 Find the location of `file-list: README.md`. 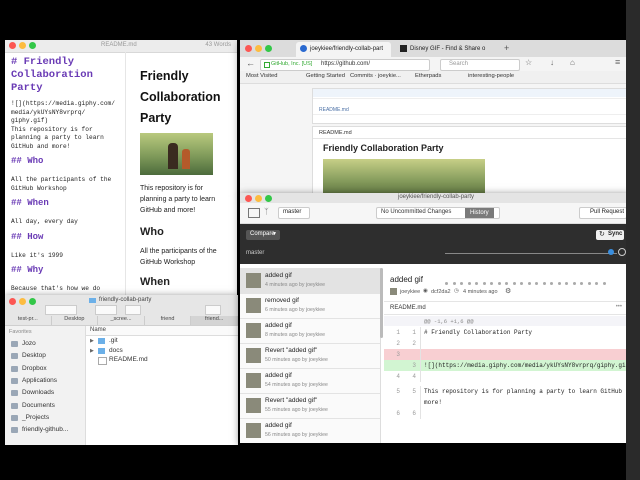

file-list: README.md is located at coordinates (471, 106).